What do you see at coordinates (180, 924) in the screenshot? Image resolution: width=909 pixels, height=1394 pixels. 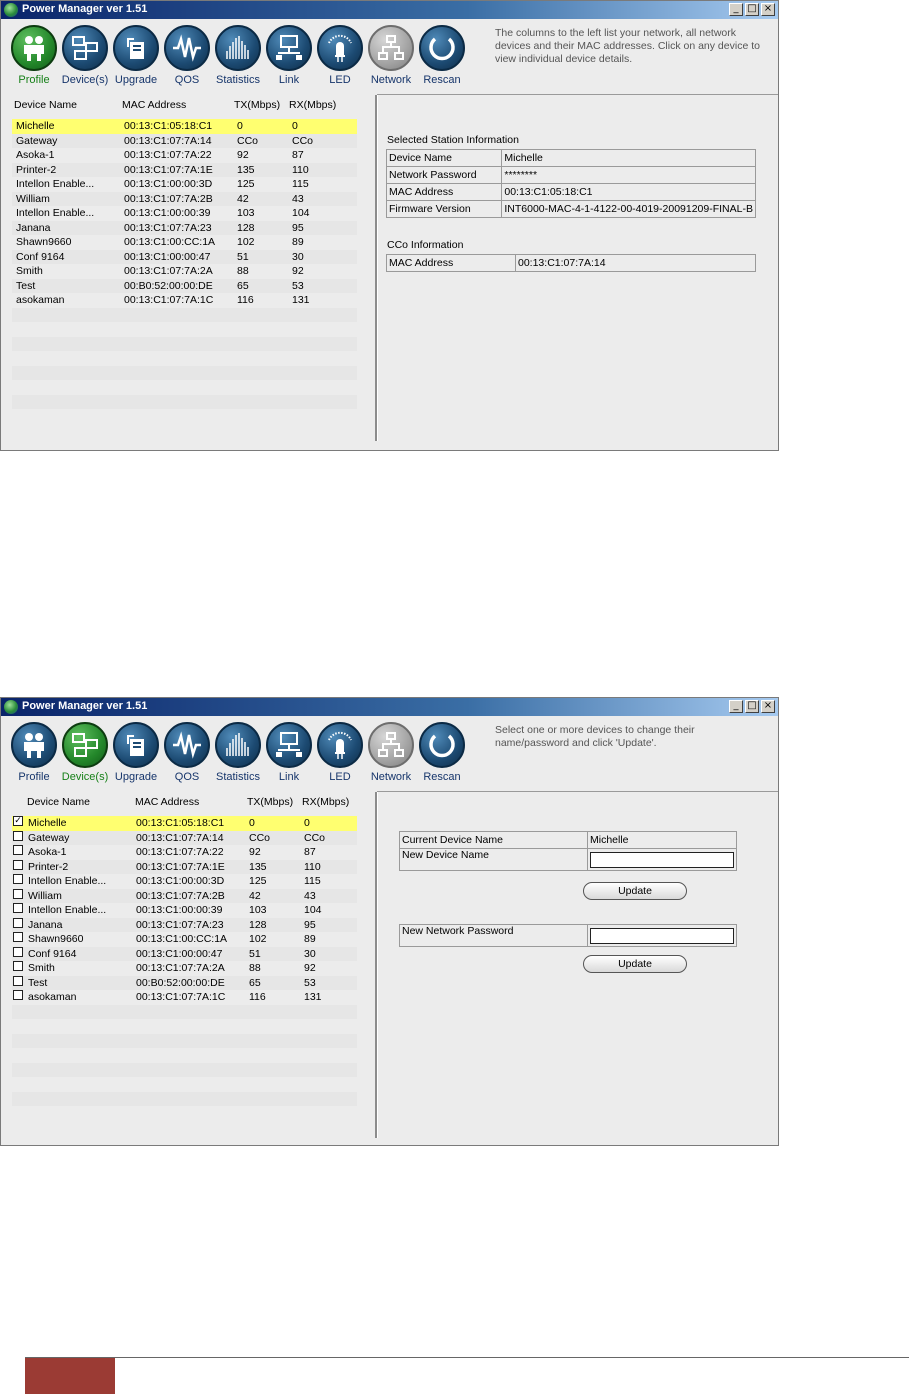 I see `mac-address-cell: 00:13:C1:07:7A:23` at bounding box center [180, 924].